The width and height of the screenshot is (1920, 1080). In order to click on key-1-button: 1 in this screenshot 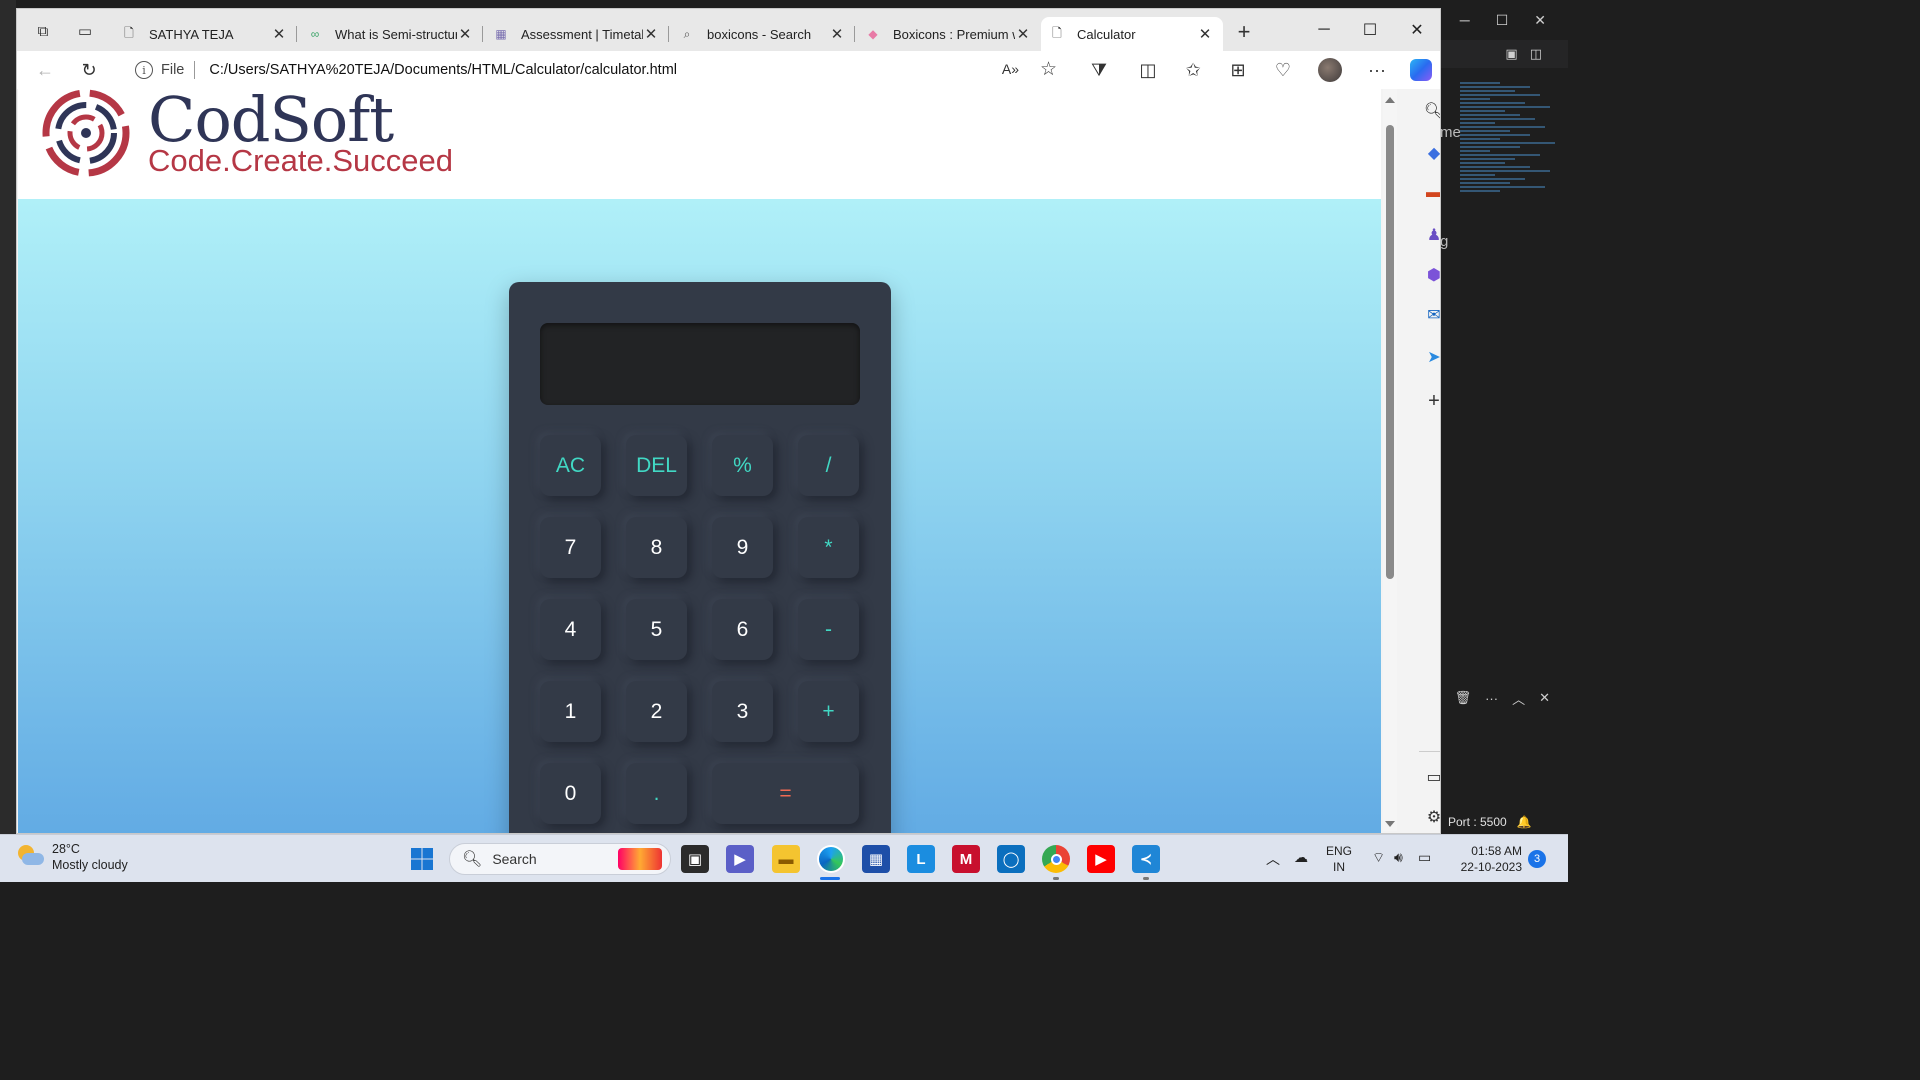, I will do `click(570, 711)`.